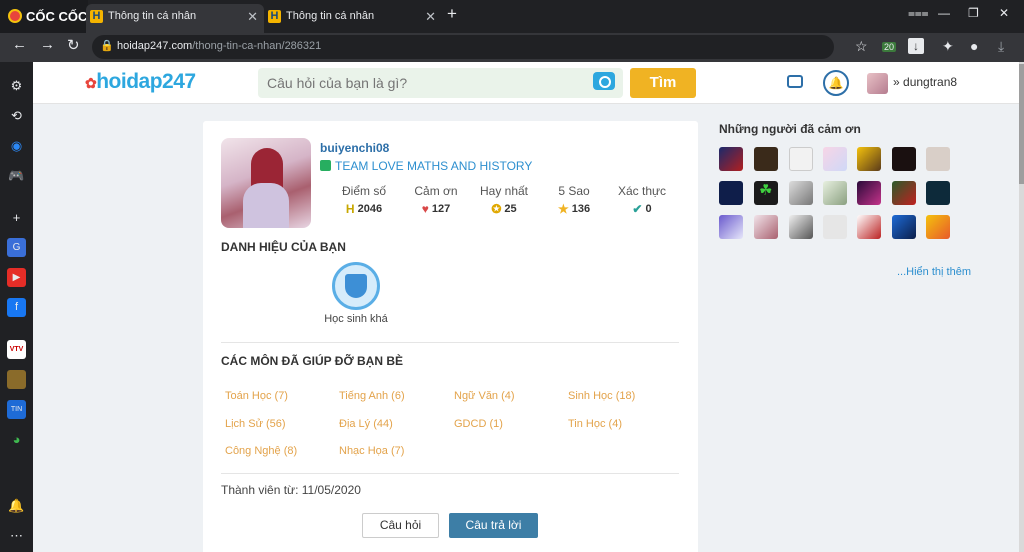  I want to click on camera-icon, so click(604, 81).